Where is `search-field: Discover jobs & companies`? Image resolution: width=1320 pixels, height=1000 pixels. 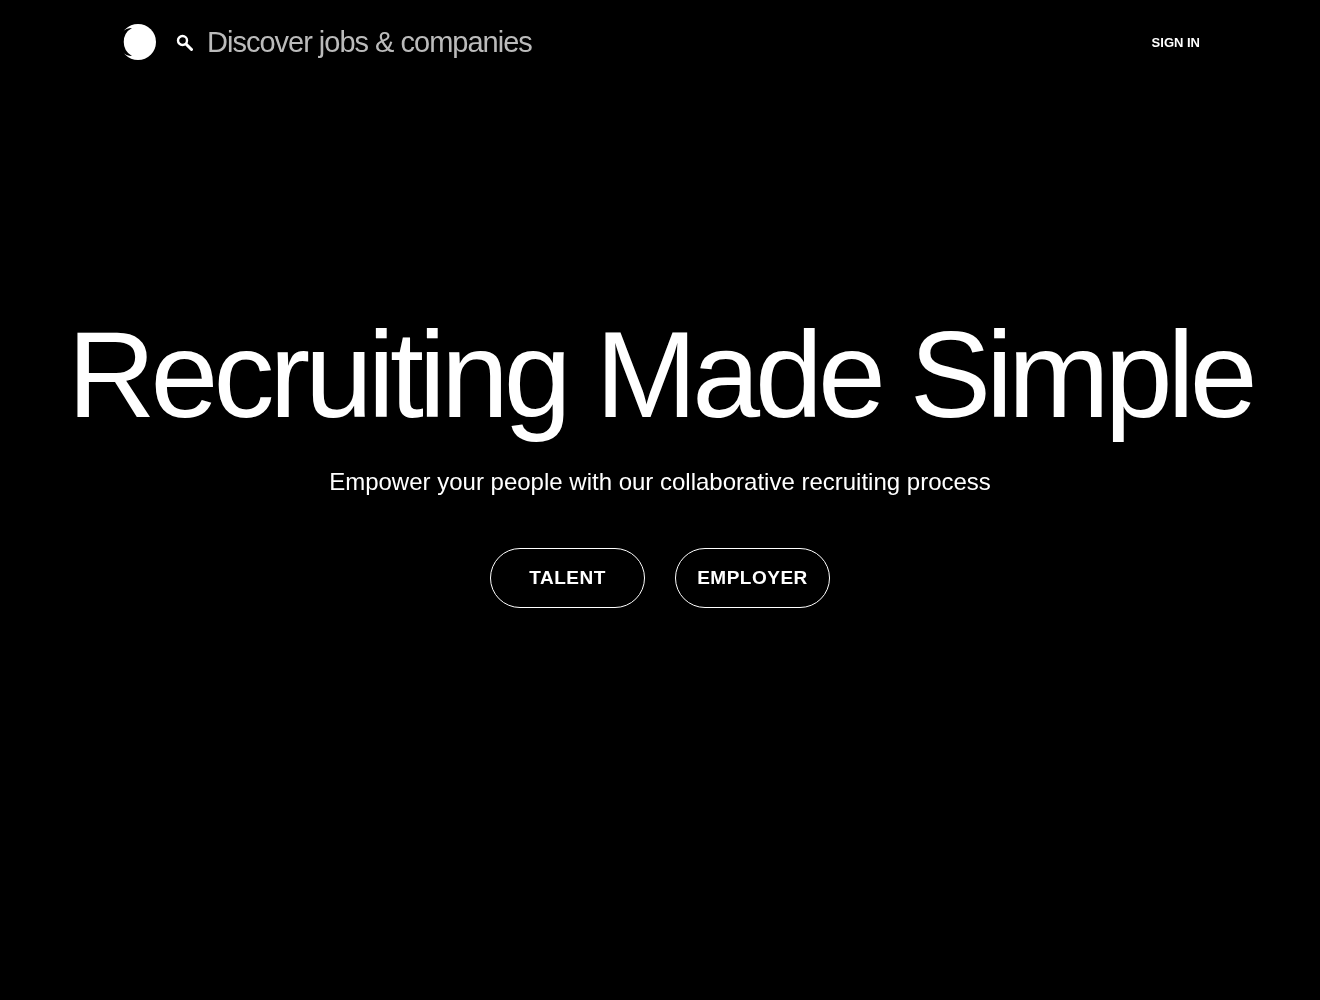
search-field: Discover jobs & companies is located at coordinates (387, 42).